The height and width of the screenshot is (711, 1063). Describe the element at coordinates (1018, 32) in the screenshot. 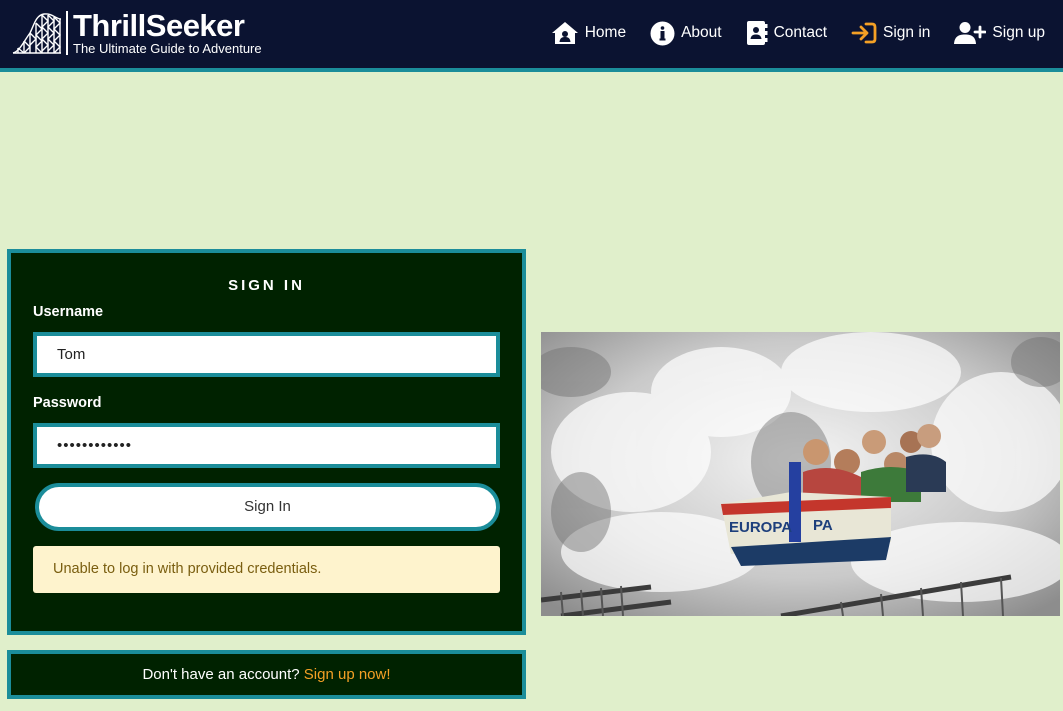

I see `nav-sign-up-label: Sign up` at that location.